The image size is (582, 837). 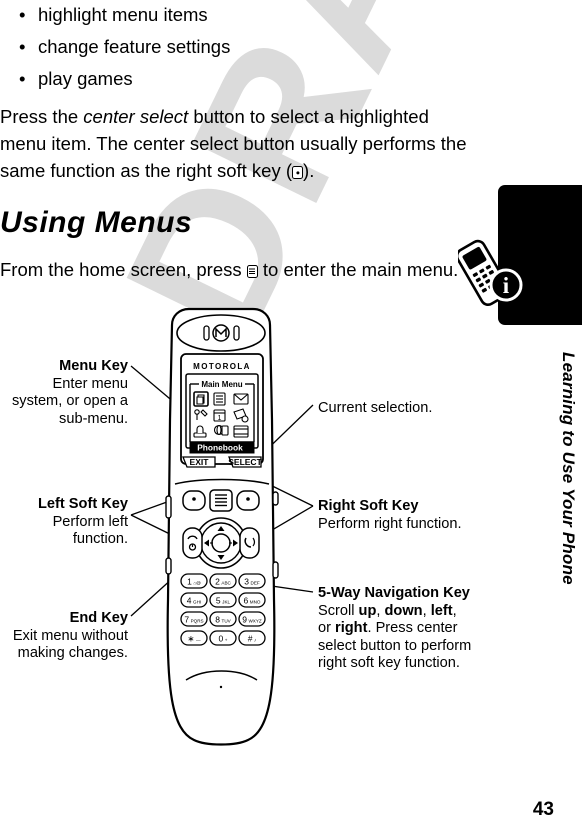 What do you see at coordinates (219, 399) in the screenshot?
I see `recent-calls-icon` at bounding box center [219, 399].